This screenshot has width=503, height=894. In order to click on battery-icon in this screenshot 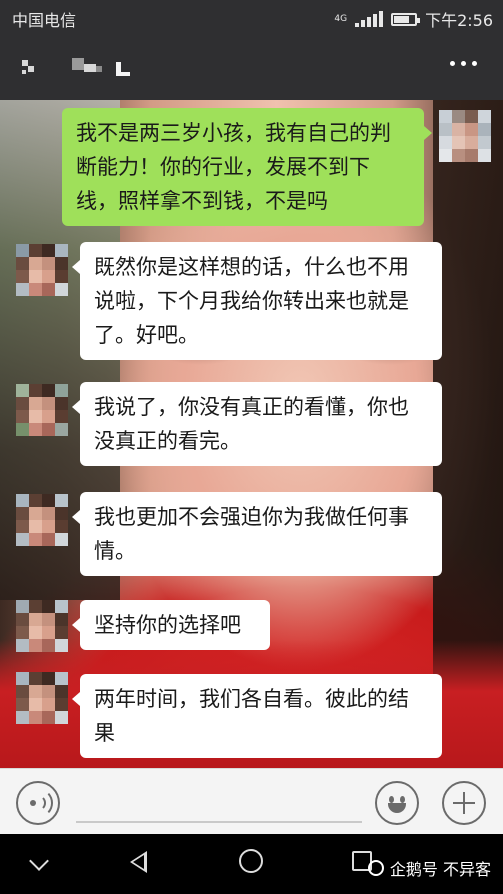, I will do `click(406, 19)`.